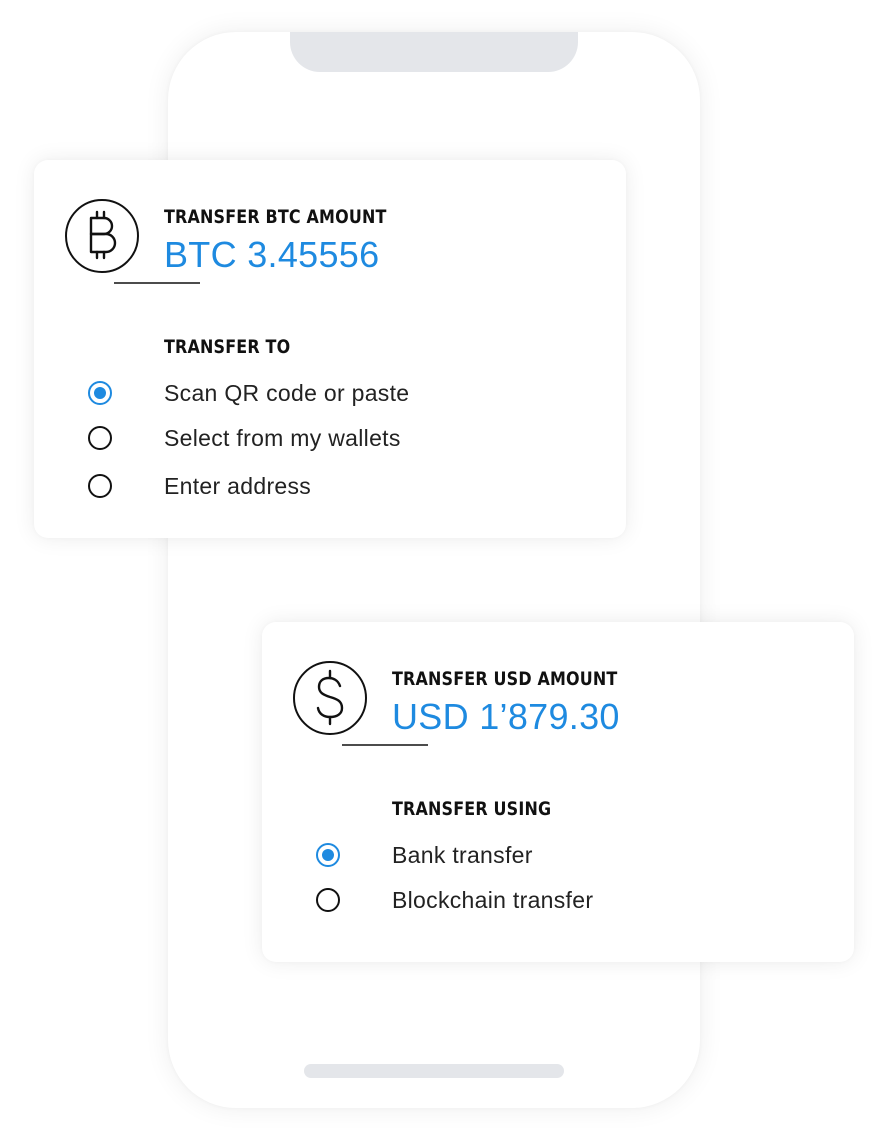  I want to click on option-select-wallet-label: Select from my wallets, so click(282, 437).